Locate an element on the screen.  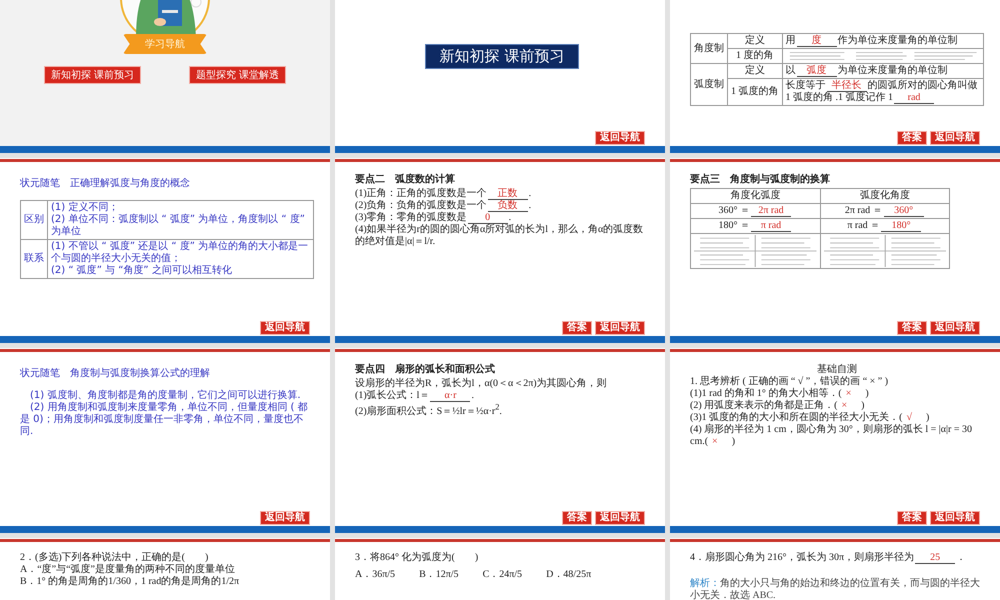
text-line: 4．扇形圆心角为 216°，弧长为 30π，则扇形半径为 25 ． is located at coordinates (829, 558).